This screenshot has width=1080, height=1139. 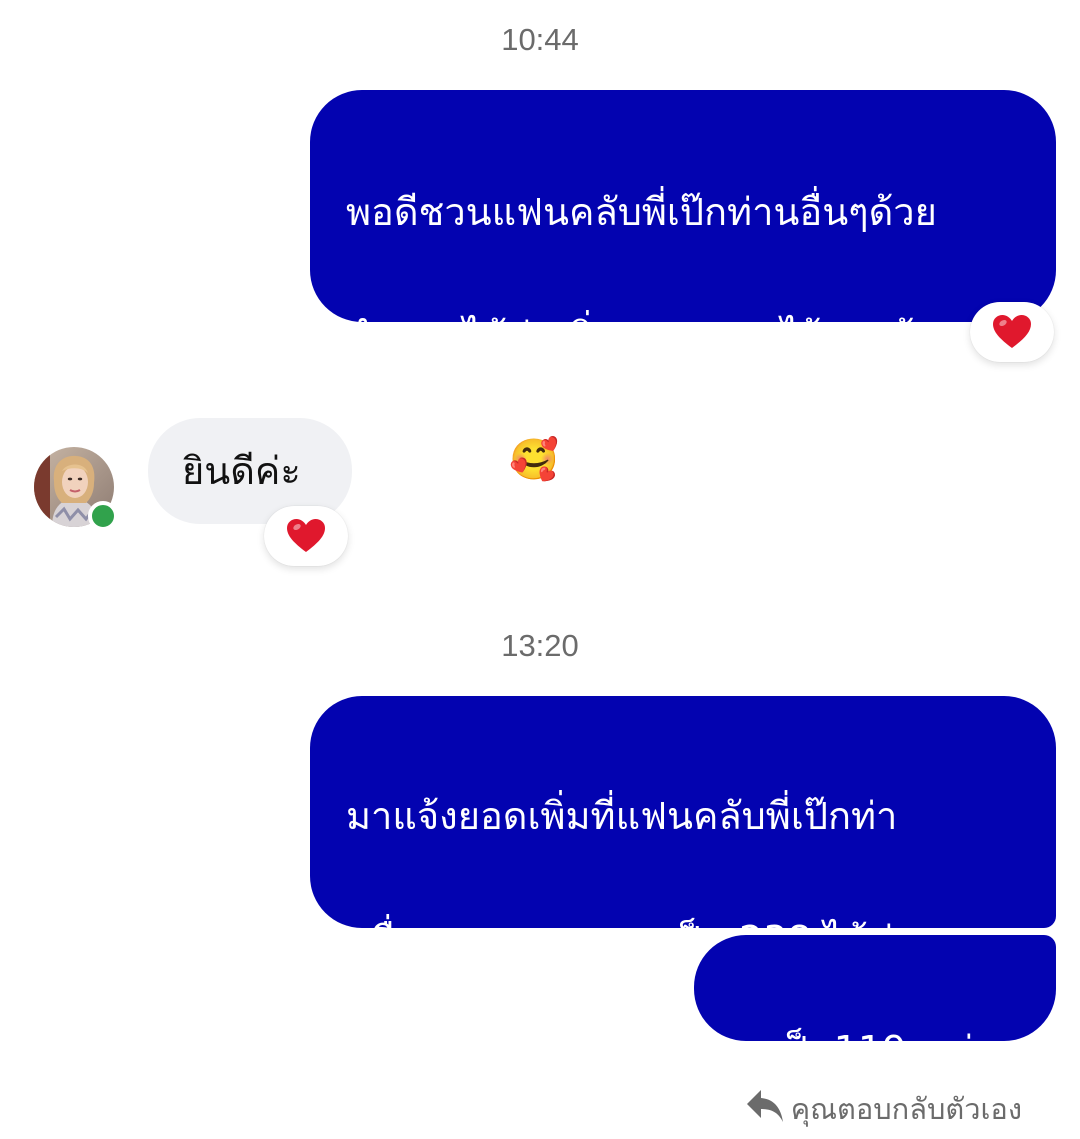 What do you see at coordinates (241, 471) in the screenshot?
I see `message-text: ยินดีค่ะ` at bounding box center [241, 471].